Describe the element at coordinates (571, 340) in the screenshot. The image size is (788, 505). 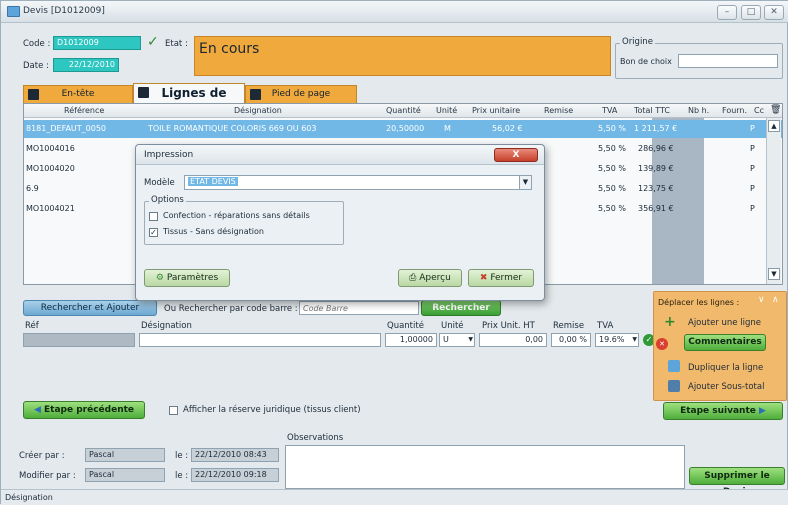
I see `remise-field: 0,00 %` at that location.